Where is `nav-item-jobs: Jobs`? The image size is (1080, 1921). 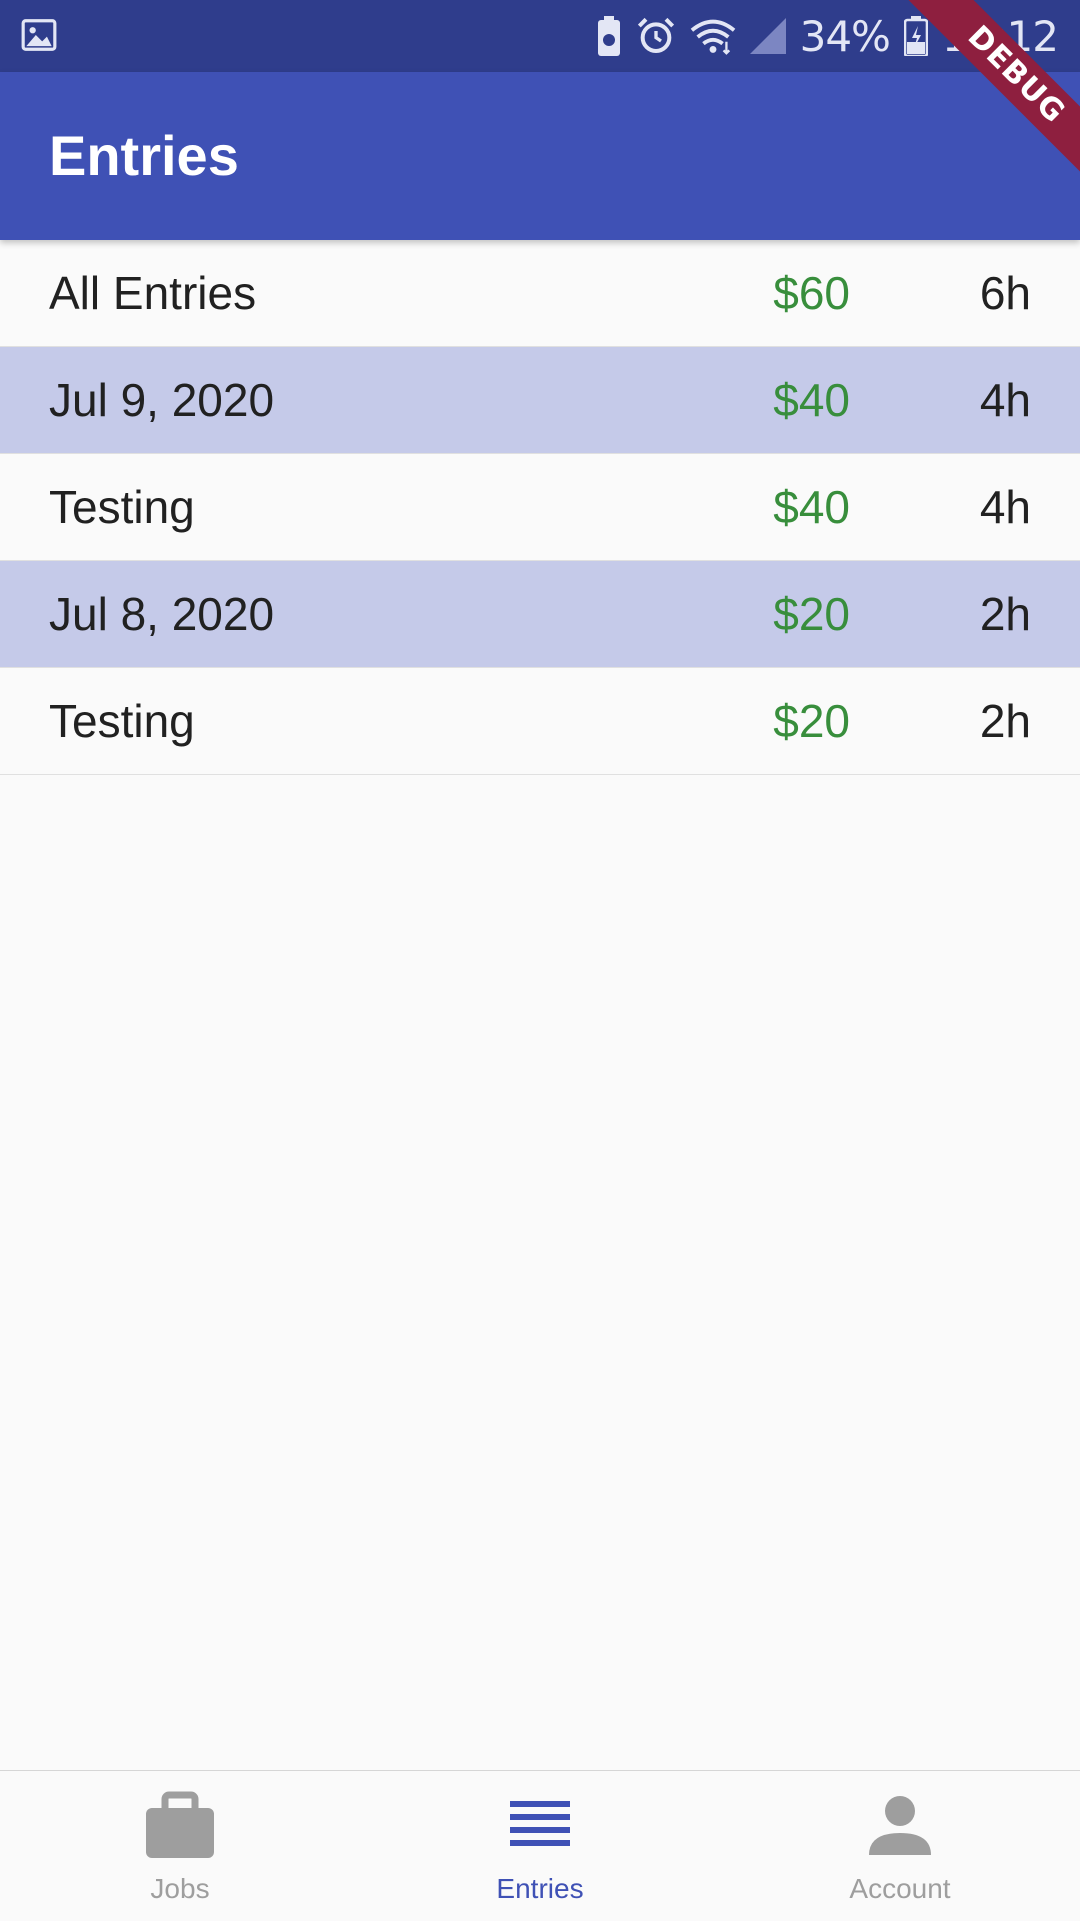
nav-item-jobs: Jobs is located at coordinates (180, 1846).